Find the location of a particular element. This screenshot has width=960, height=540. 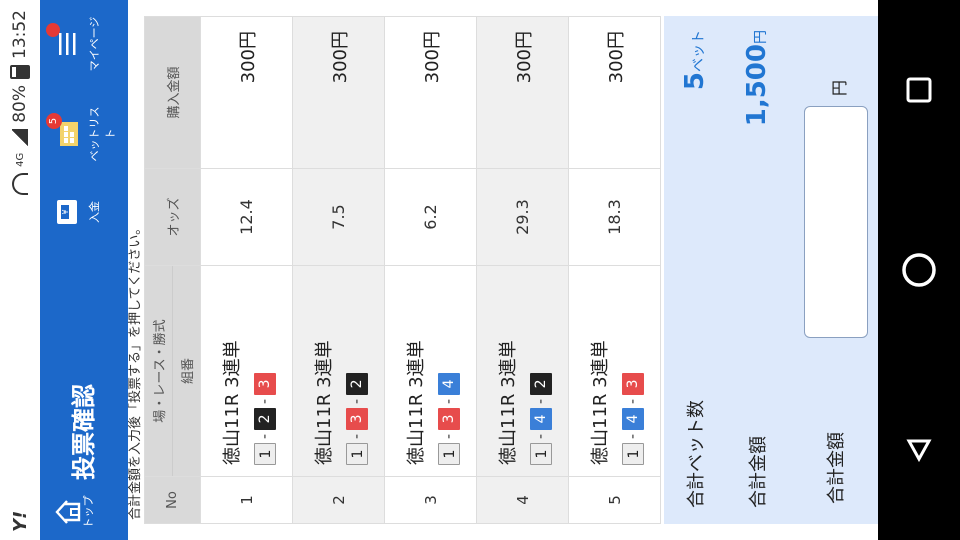

table-row: 5 徳山11R 3連単 1- 4- 3 18.3 300円 is located at coordinates (614, 270).